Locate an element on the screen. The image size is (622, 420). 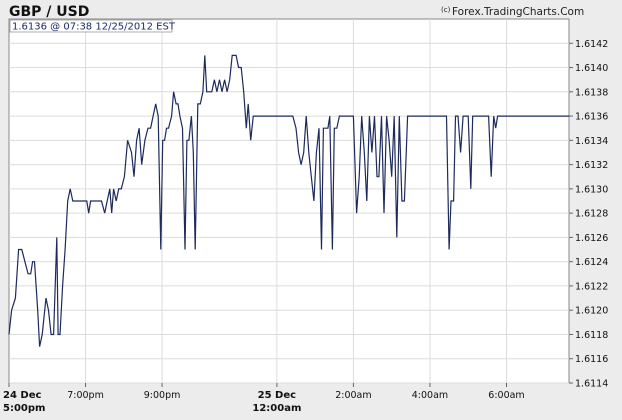
y-tick-label: 1.6136 is located at coordinates (591, 117).